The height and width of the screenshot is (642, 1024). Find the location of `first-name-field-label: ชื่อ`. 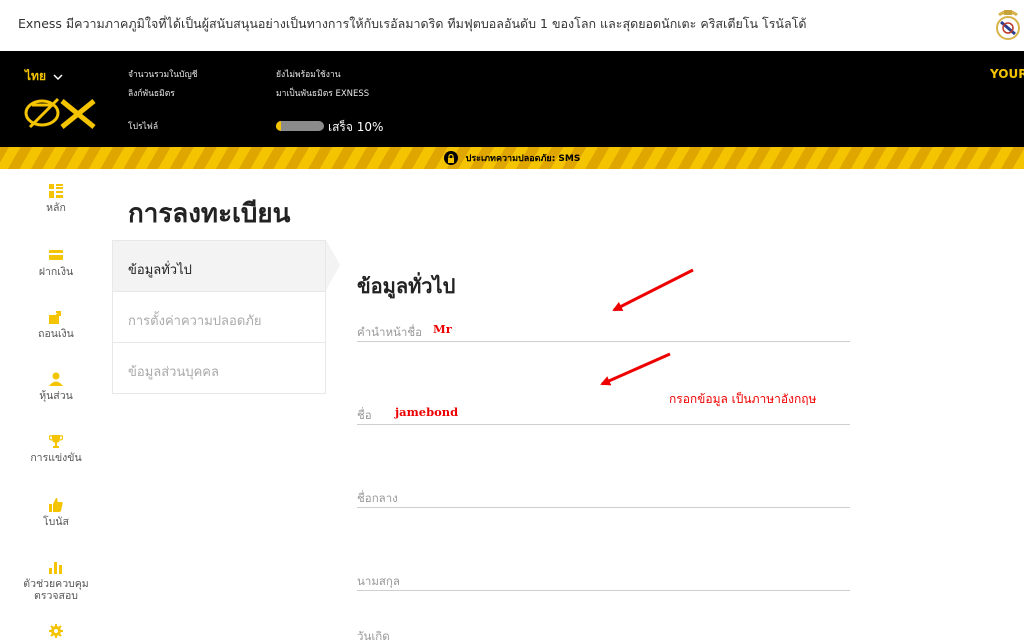

first-name-field-label: ชื่อ is located at coordinates (364, 415).